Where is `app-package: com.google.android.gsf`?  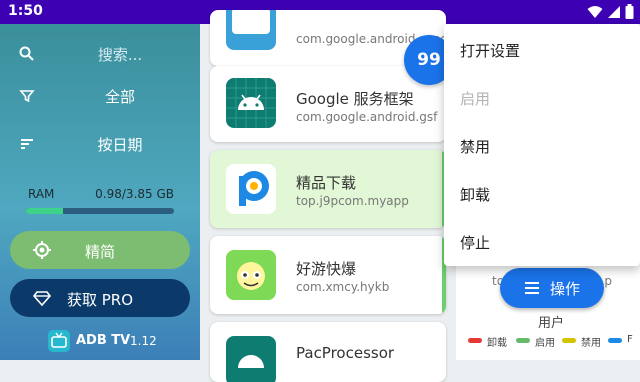 app-package: com.google.android.gsf is located at coordinates (367, 117).